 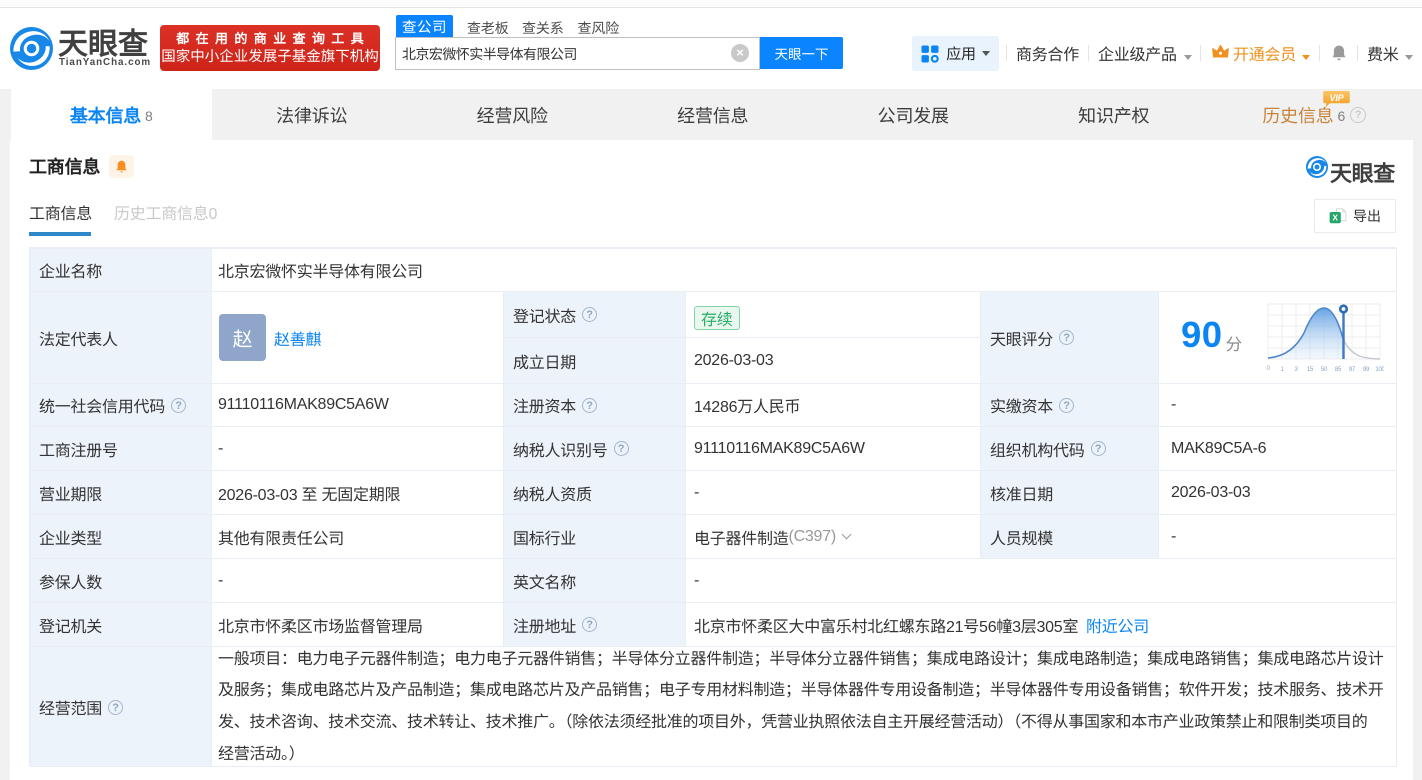 What do you see at coordinates (1310, 370) in the screenshot?
I see `svg-text: 15` at bounding box center [1310, 370].